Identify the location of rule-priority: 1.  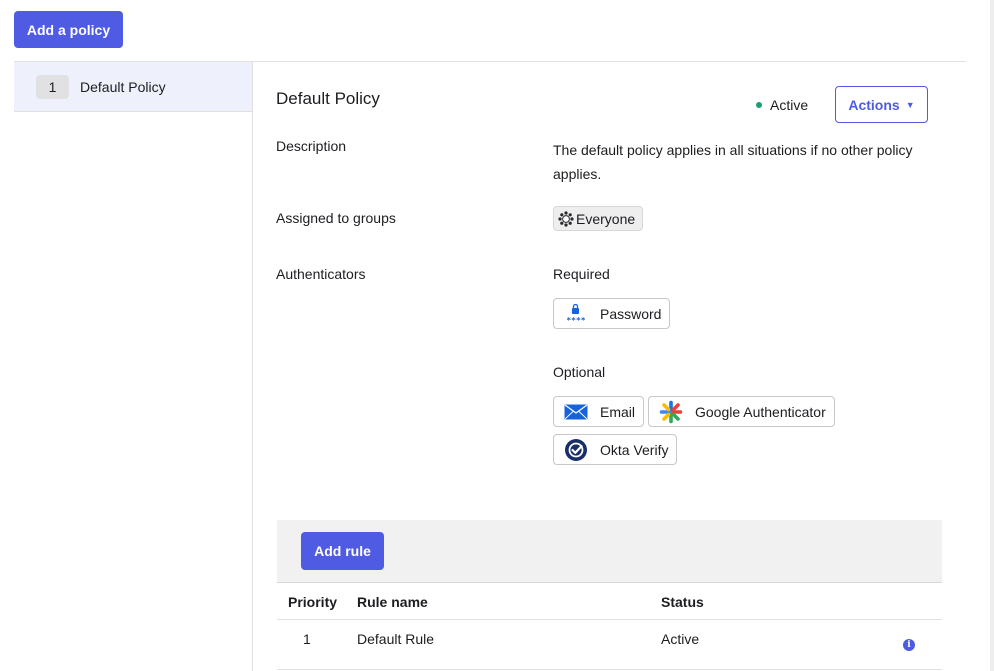
(307, 639).